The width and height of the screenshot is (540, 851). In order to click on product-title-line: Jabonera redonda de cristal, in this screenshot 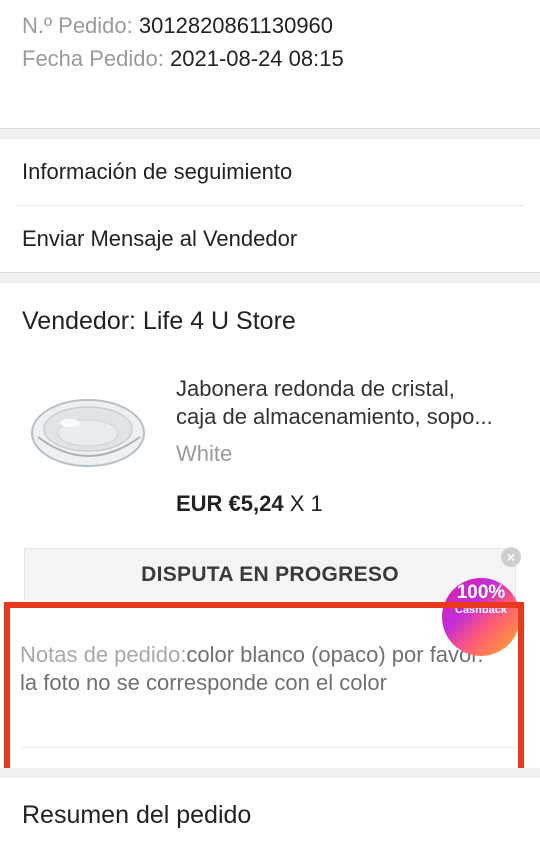, I will do `click(315, 388)`.